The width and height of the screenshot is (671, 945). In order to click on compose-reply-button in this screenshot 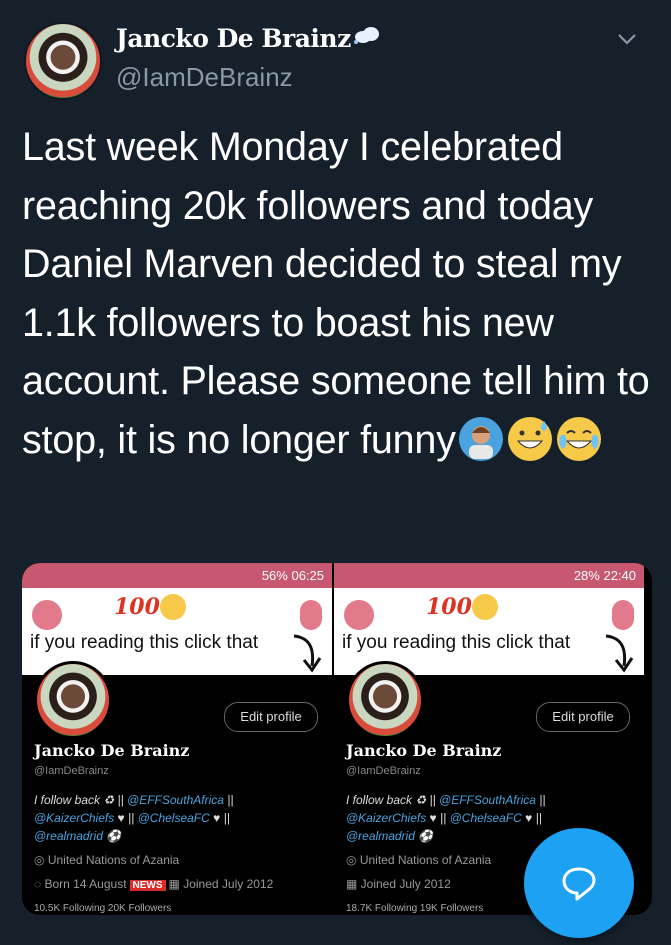, I will do `click(579, 883)`.